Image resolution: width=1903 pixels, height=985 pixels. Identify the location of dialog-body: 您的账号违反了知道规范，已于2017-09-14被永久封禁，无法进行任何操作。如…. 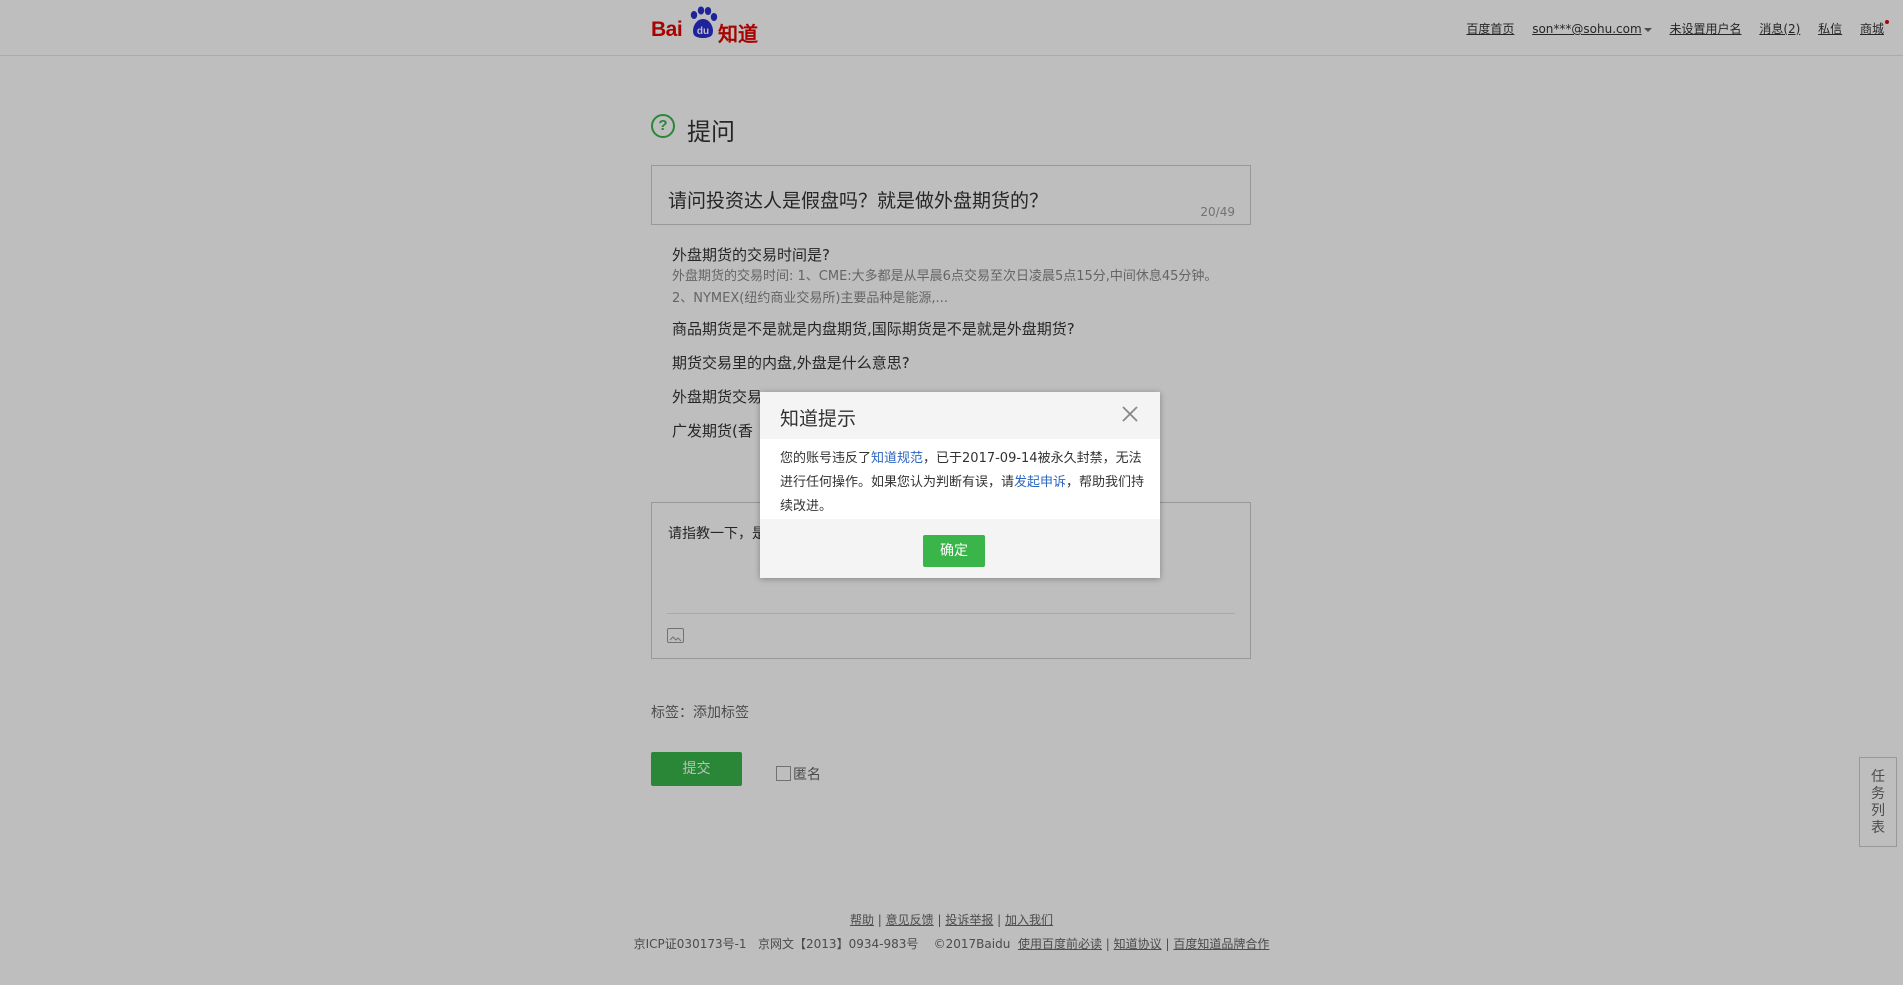
(960, 479).